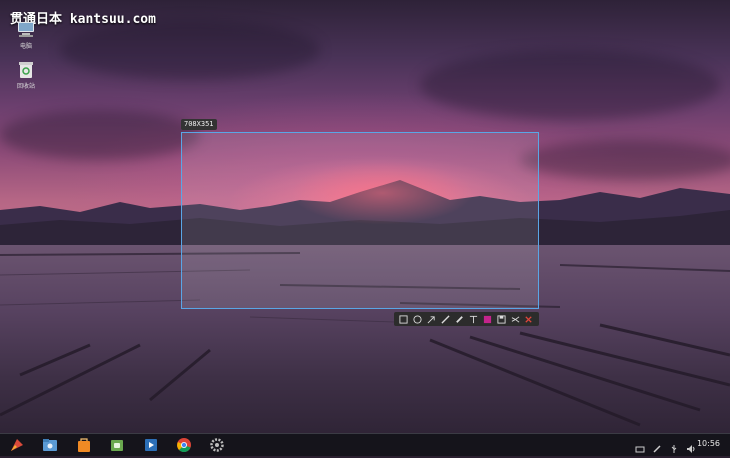 The image size is (730, 458). Describe the element at coordinates (432, 319) in the screenshot. I see `arrow-tool-icon` at that location.